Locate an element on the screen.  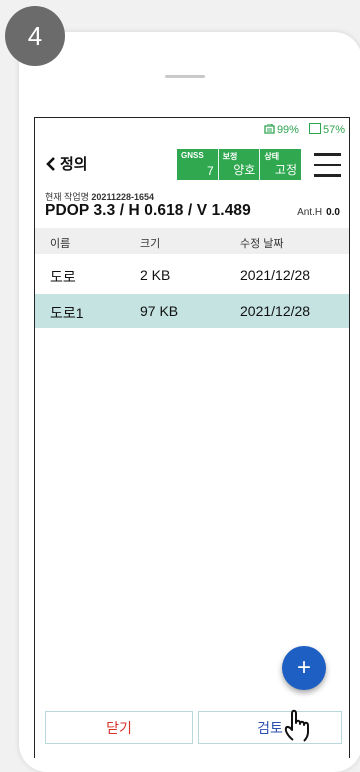
plus-icon: + is located at coordinates (303, 667).